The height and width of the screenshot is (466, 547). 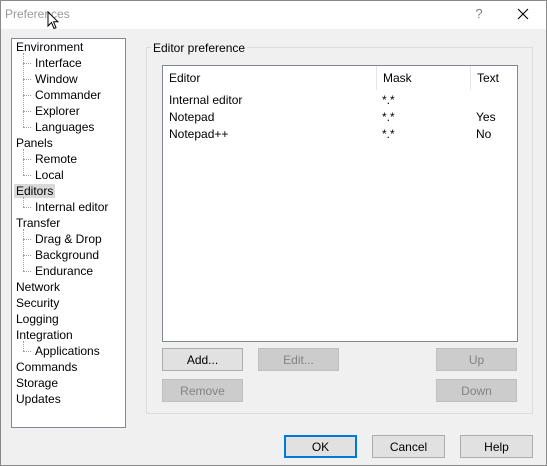 I want to click on tree-item: Commands, so click(x=46, y=367).